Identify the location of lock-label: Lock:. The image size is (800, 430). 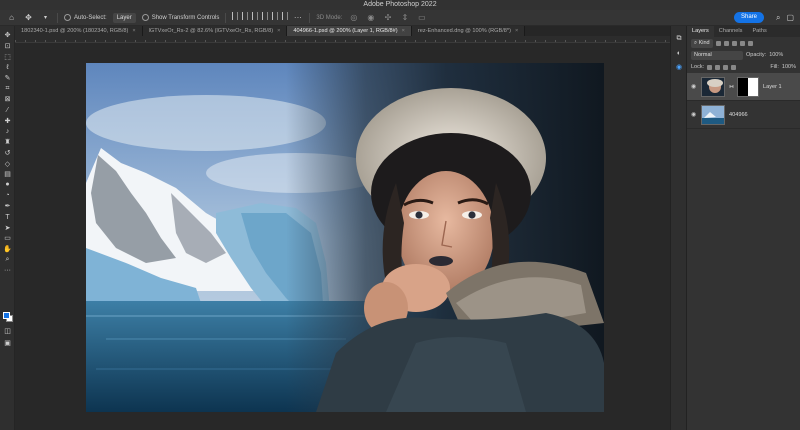
(698, 67).